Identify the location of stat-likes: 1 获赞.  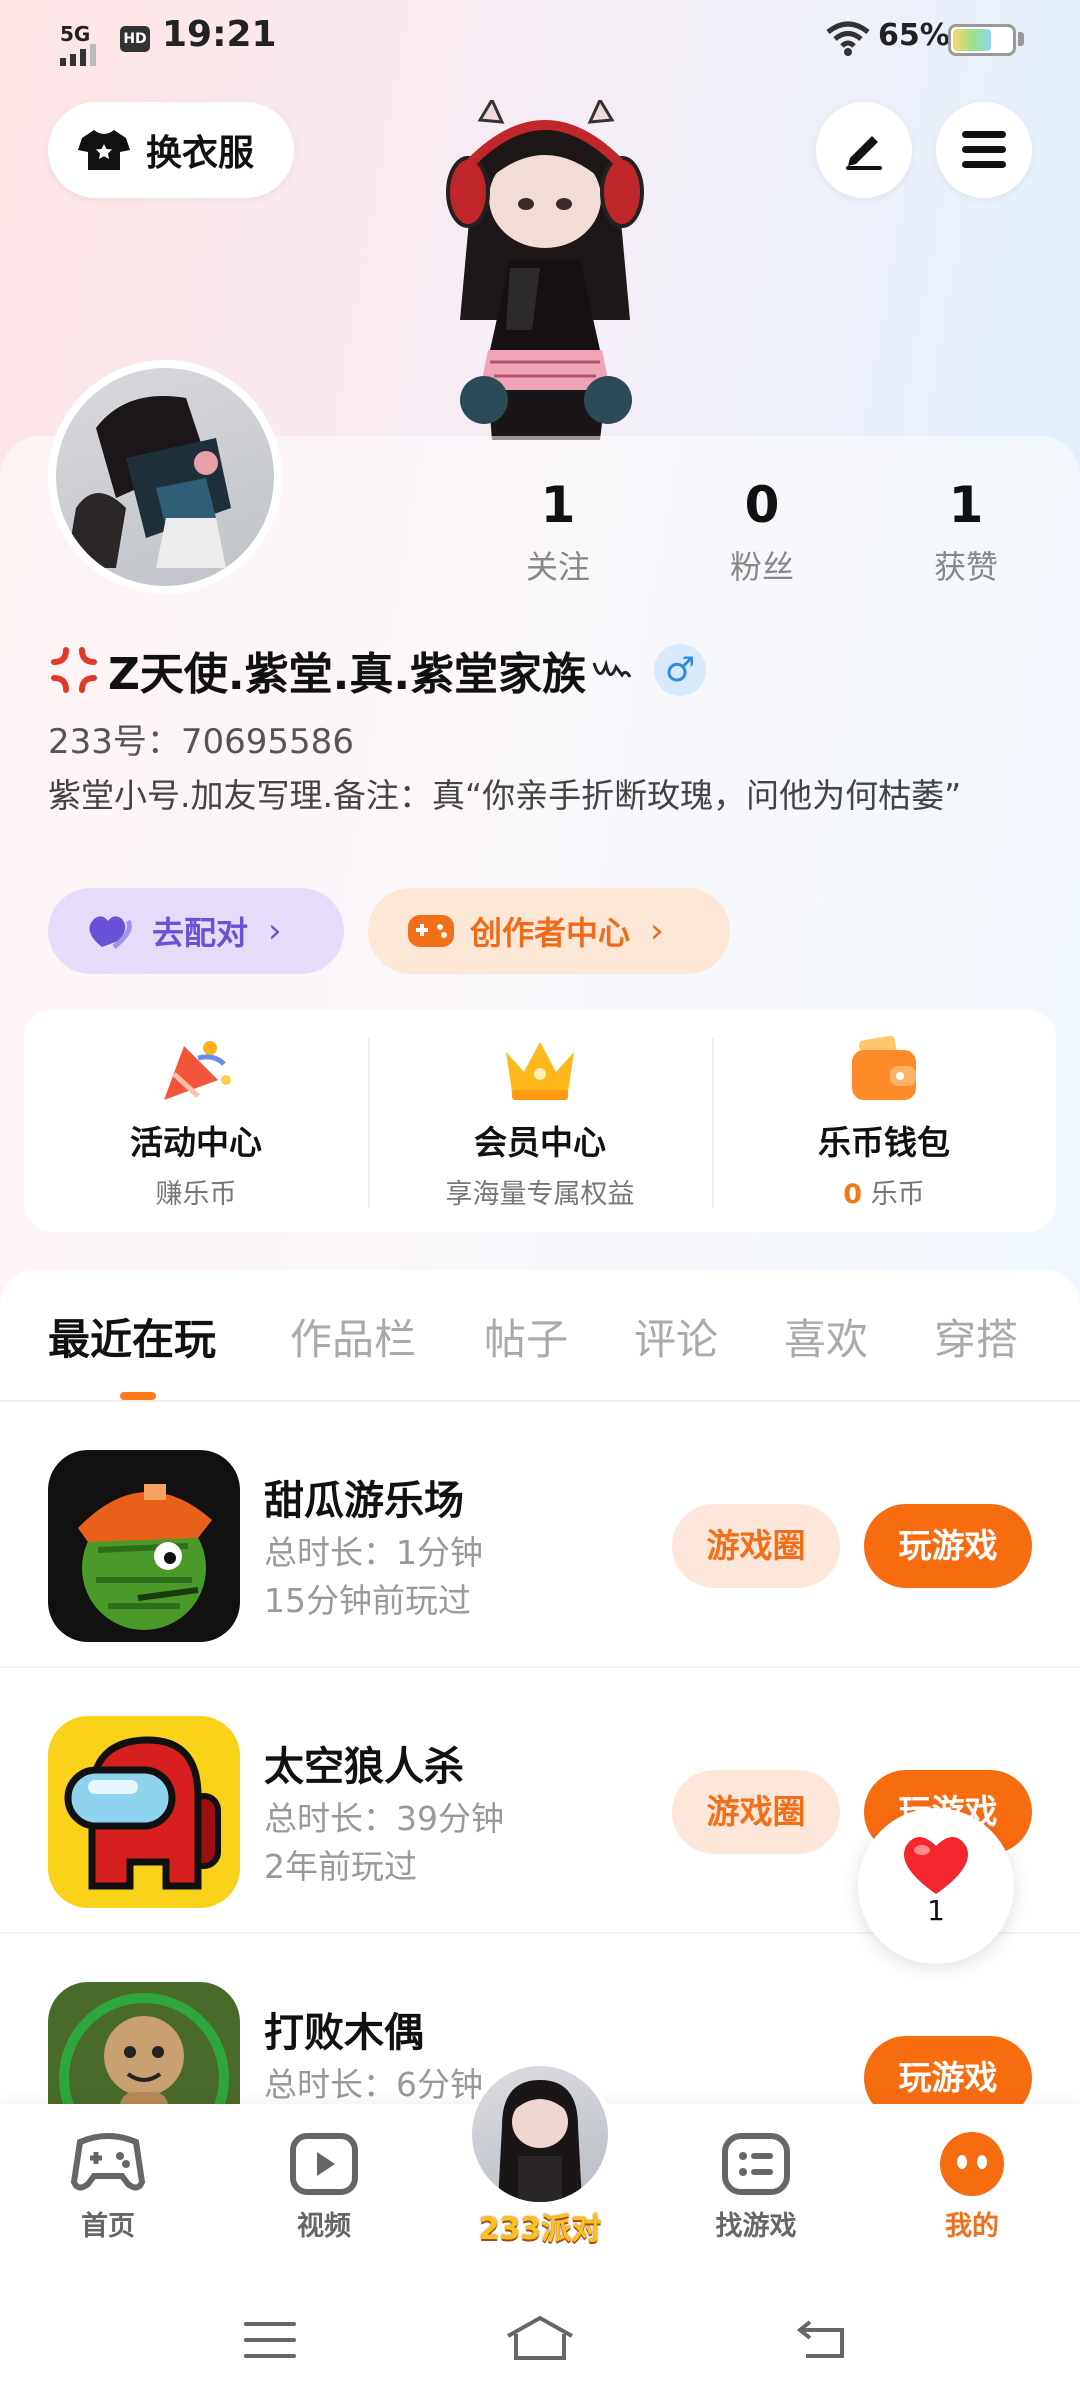
(966, 532).